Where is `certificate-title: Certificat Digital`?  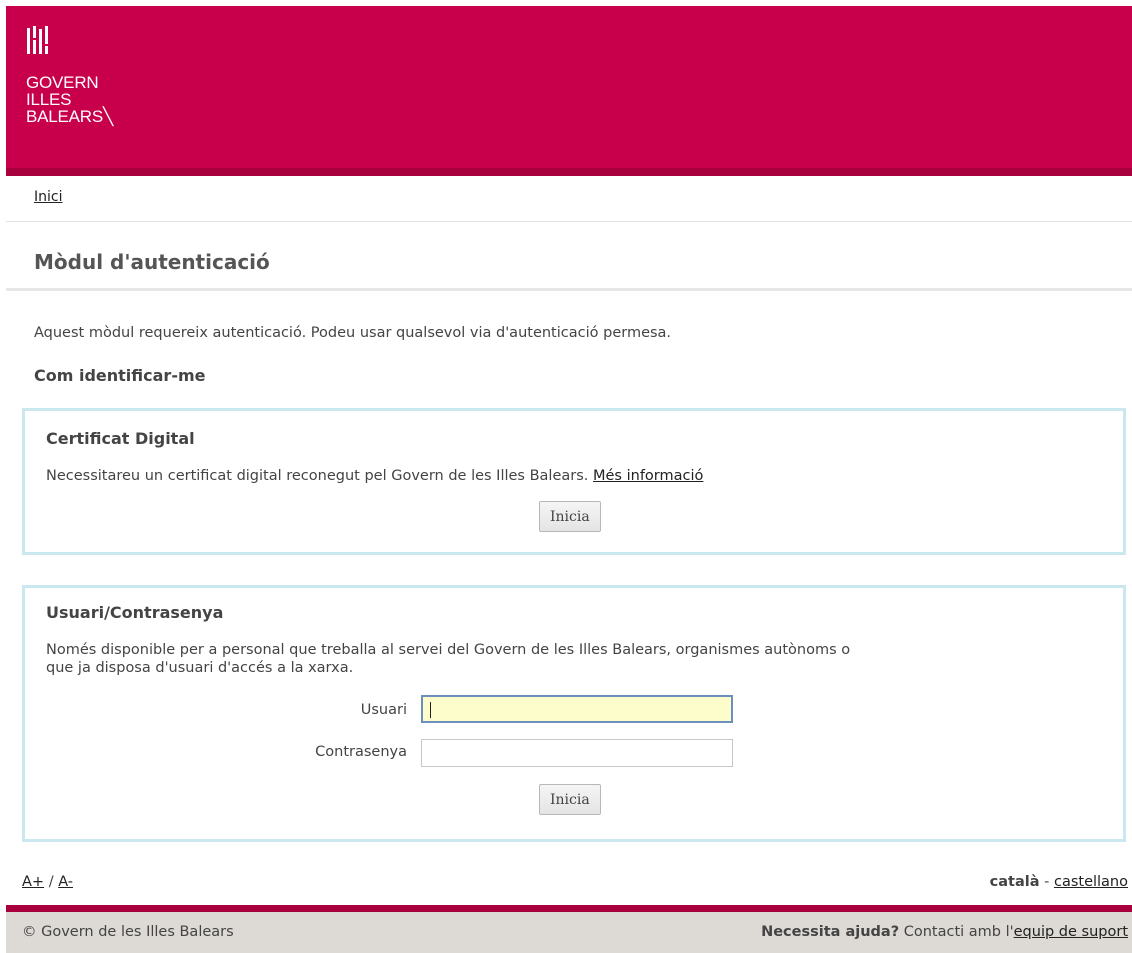 certificate-title: Certificat Digital is located at coordinates (120, 438).